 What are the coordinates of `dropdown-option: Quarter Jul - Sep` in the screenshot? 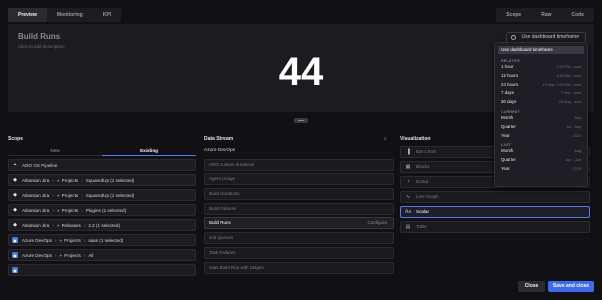 It's located at (541, 127).